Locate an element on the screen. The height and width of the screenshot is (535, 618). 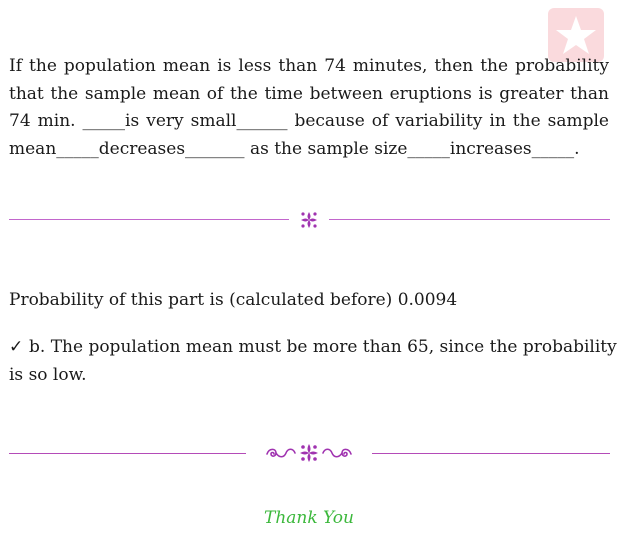
thank-you-text: Thank You is located at coordinates (308, 518).